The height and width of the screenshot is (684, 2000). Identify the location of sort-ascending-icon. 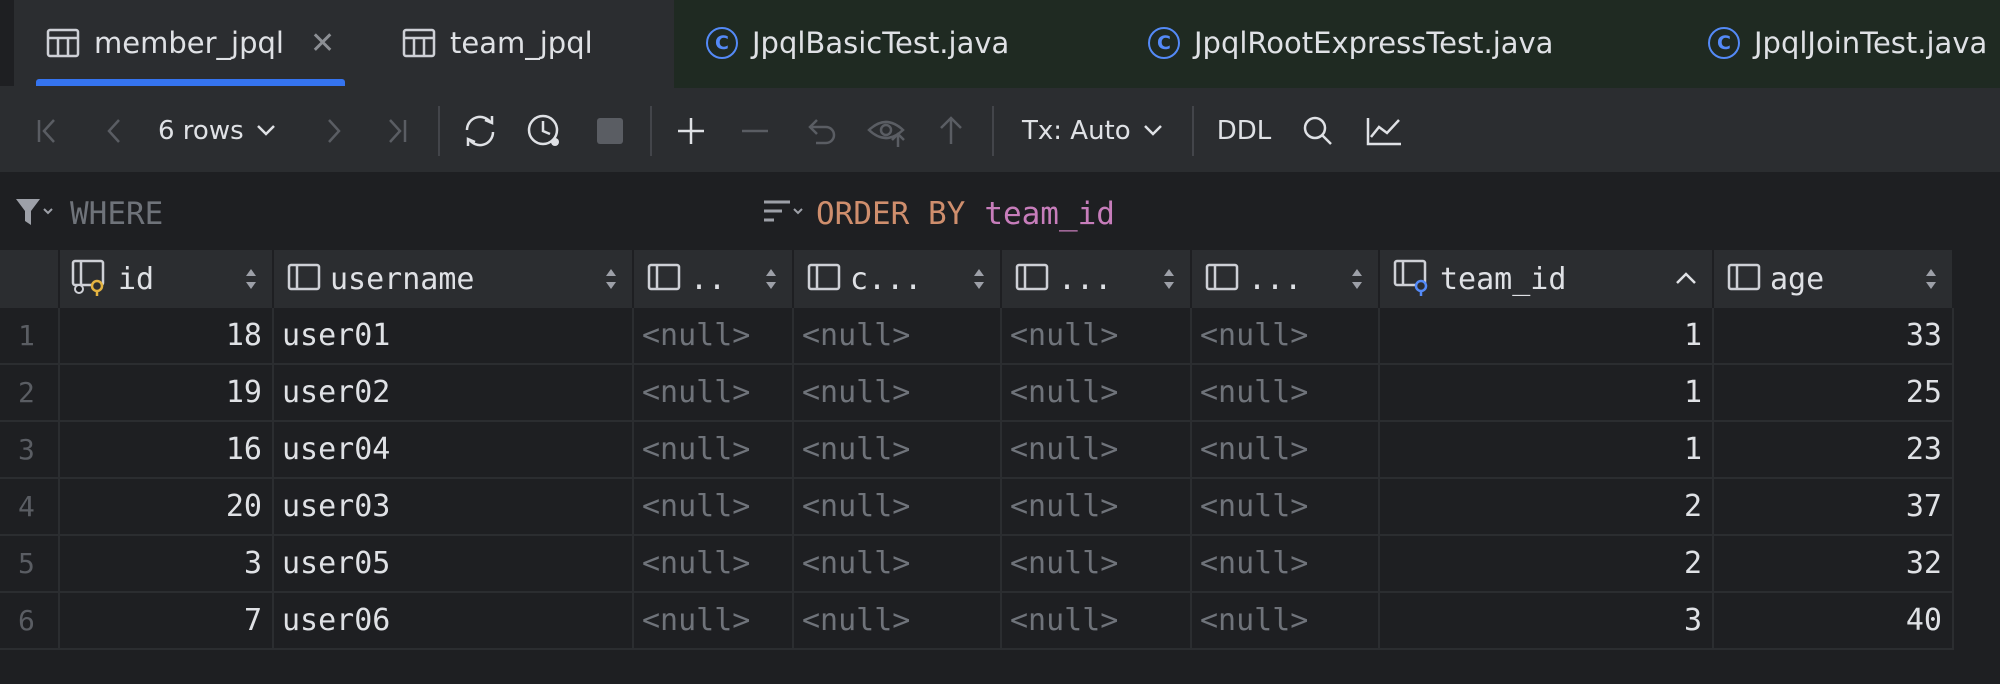
(1686, 281).